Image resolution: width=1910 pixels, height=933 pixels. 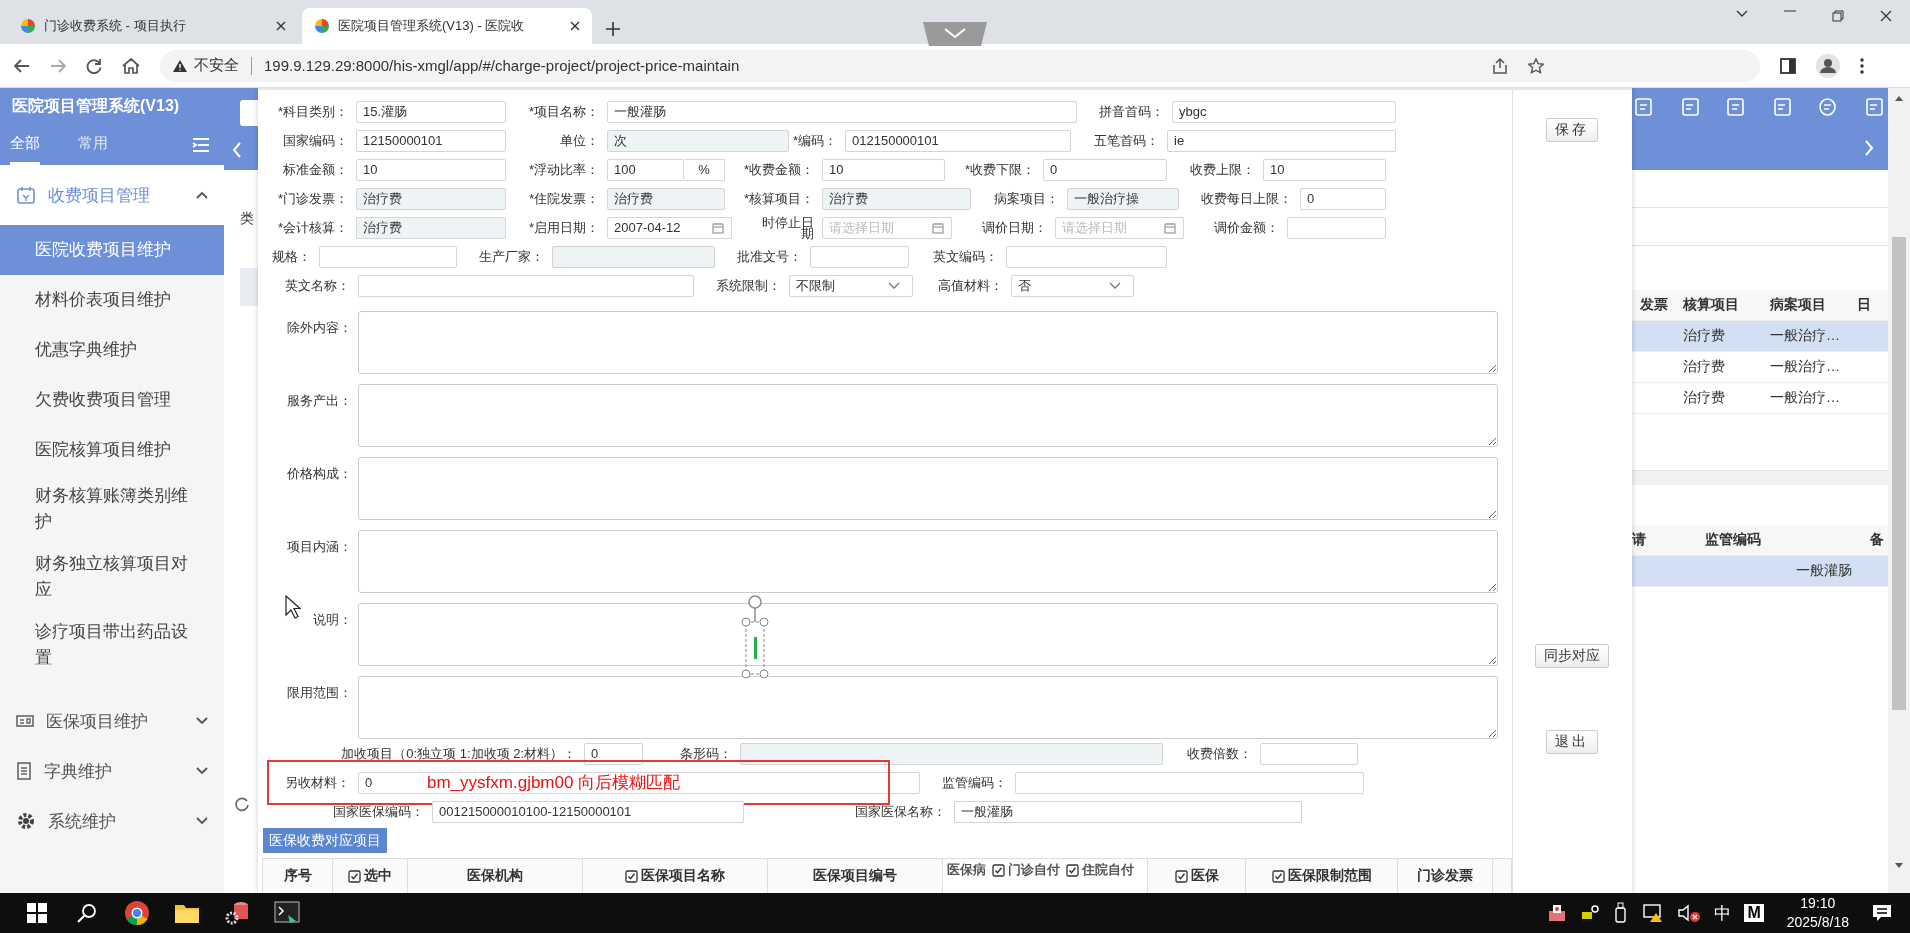 I want to click on sidebar-item: 诊疗项目带出药品设置, so click(x=112, y=645).